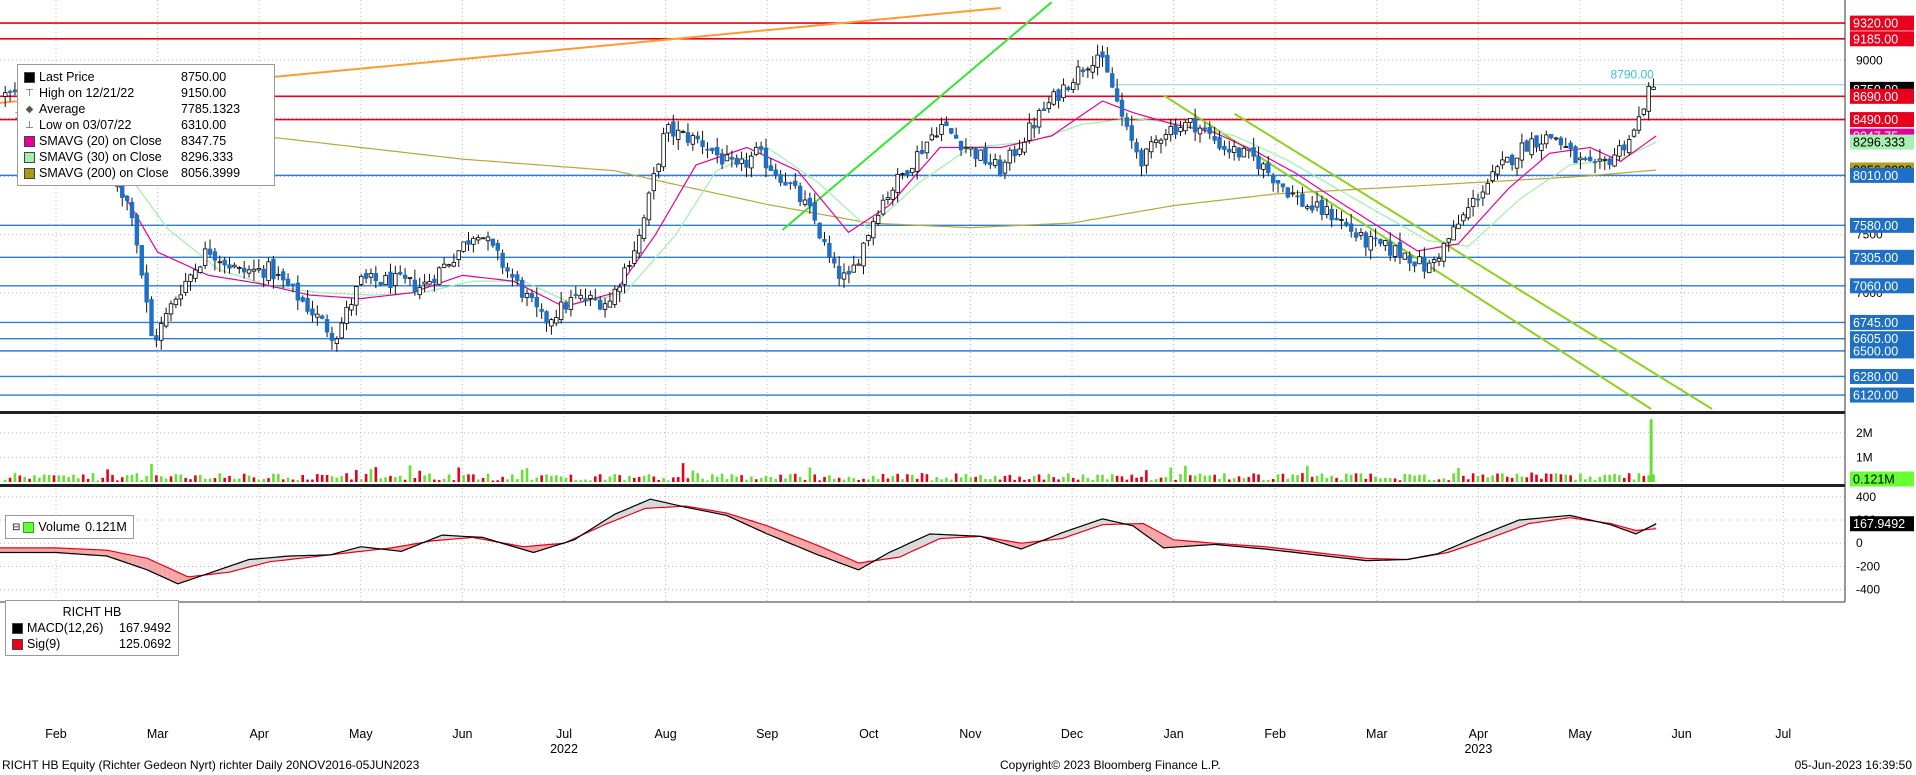  I want to click on month-tick-label: Jun, so click(462, 734).